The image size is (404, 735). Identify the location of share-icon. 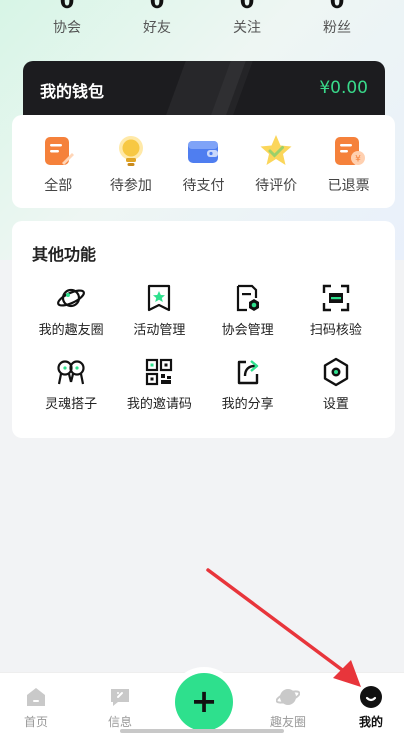
(247, 372).